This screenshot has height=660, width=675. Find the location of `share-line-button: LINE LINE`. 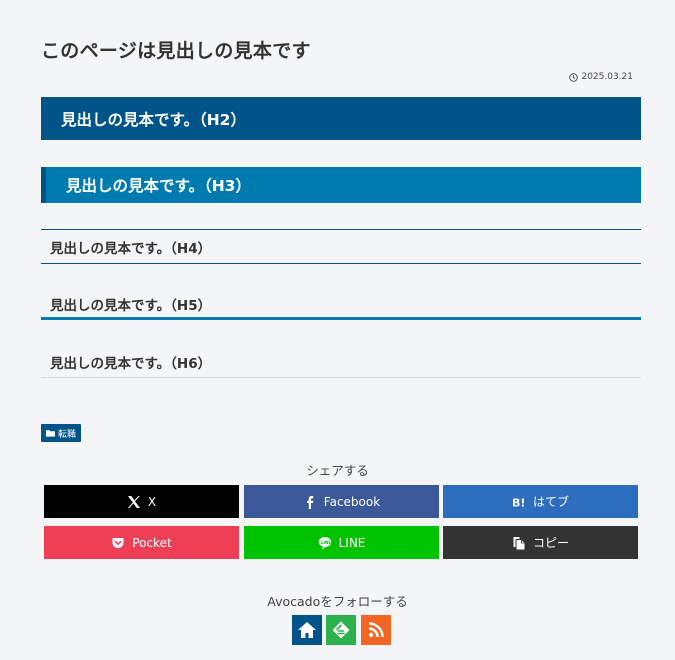

share-line-button: LINE LINE is located at coordinates (341, 542).